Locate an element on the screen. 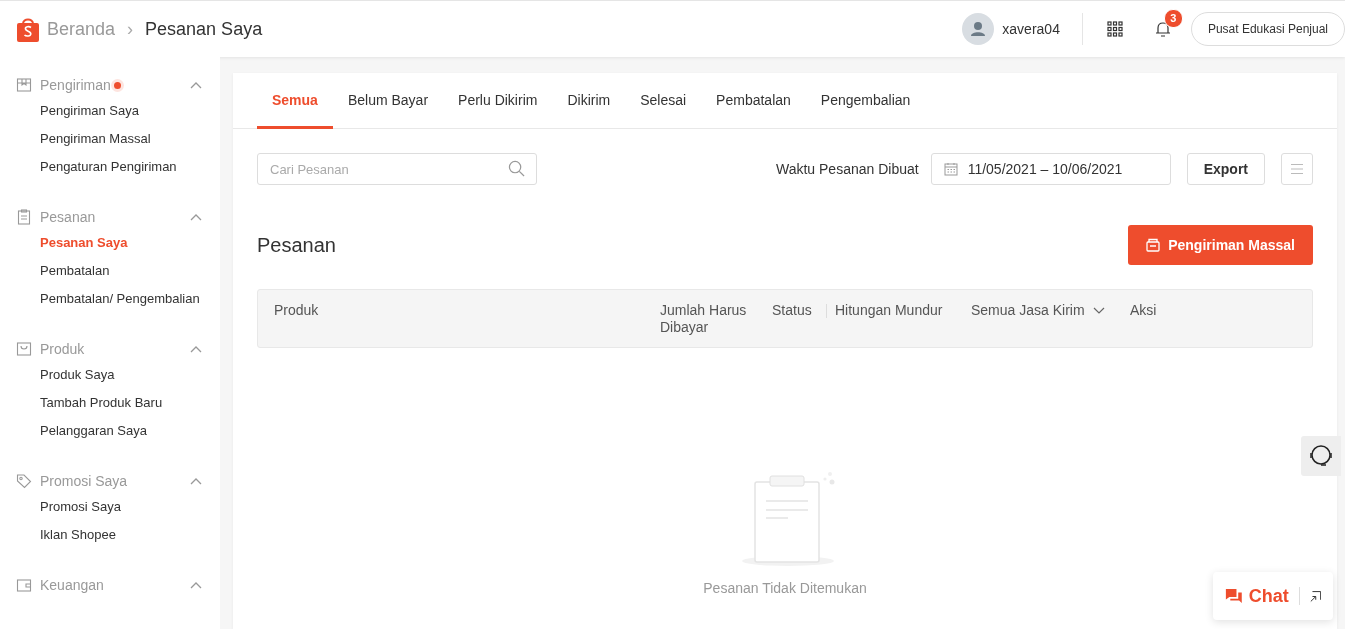 This screenshot has height=629, width=1345. column-header: Produk is located at coordinates (296, 310).